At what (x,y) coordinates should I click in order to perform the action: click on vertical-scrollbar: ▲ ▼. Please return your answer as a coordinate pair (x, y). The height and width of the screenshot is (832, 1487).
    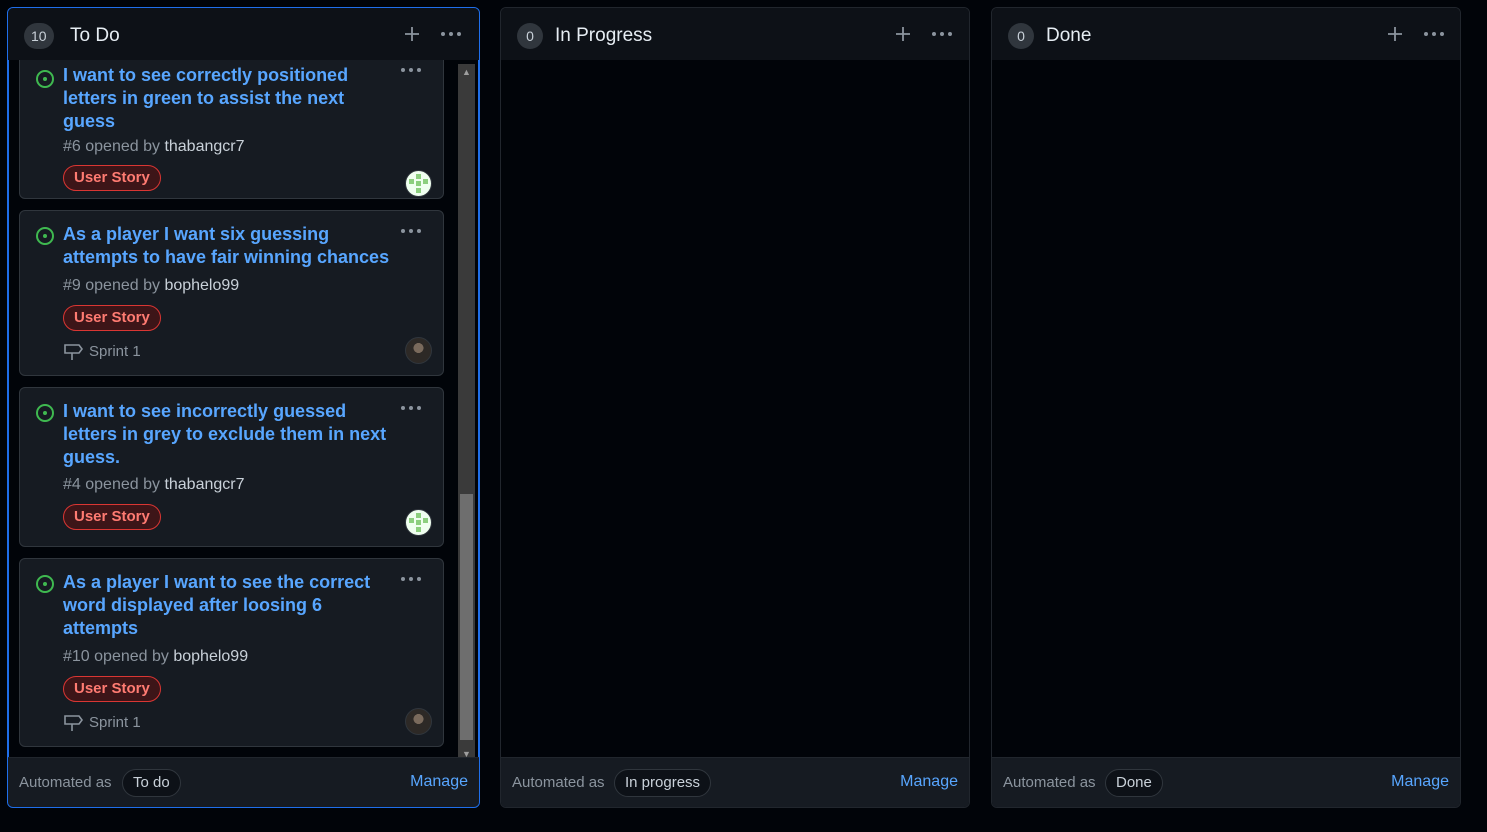
    Looking at the image, I should click on (466, 413).